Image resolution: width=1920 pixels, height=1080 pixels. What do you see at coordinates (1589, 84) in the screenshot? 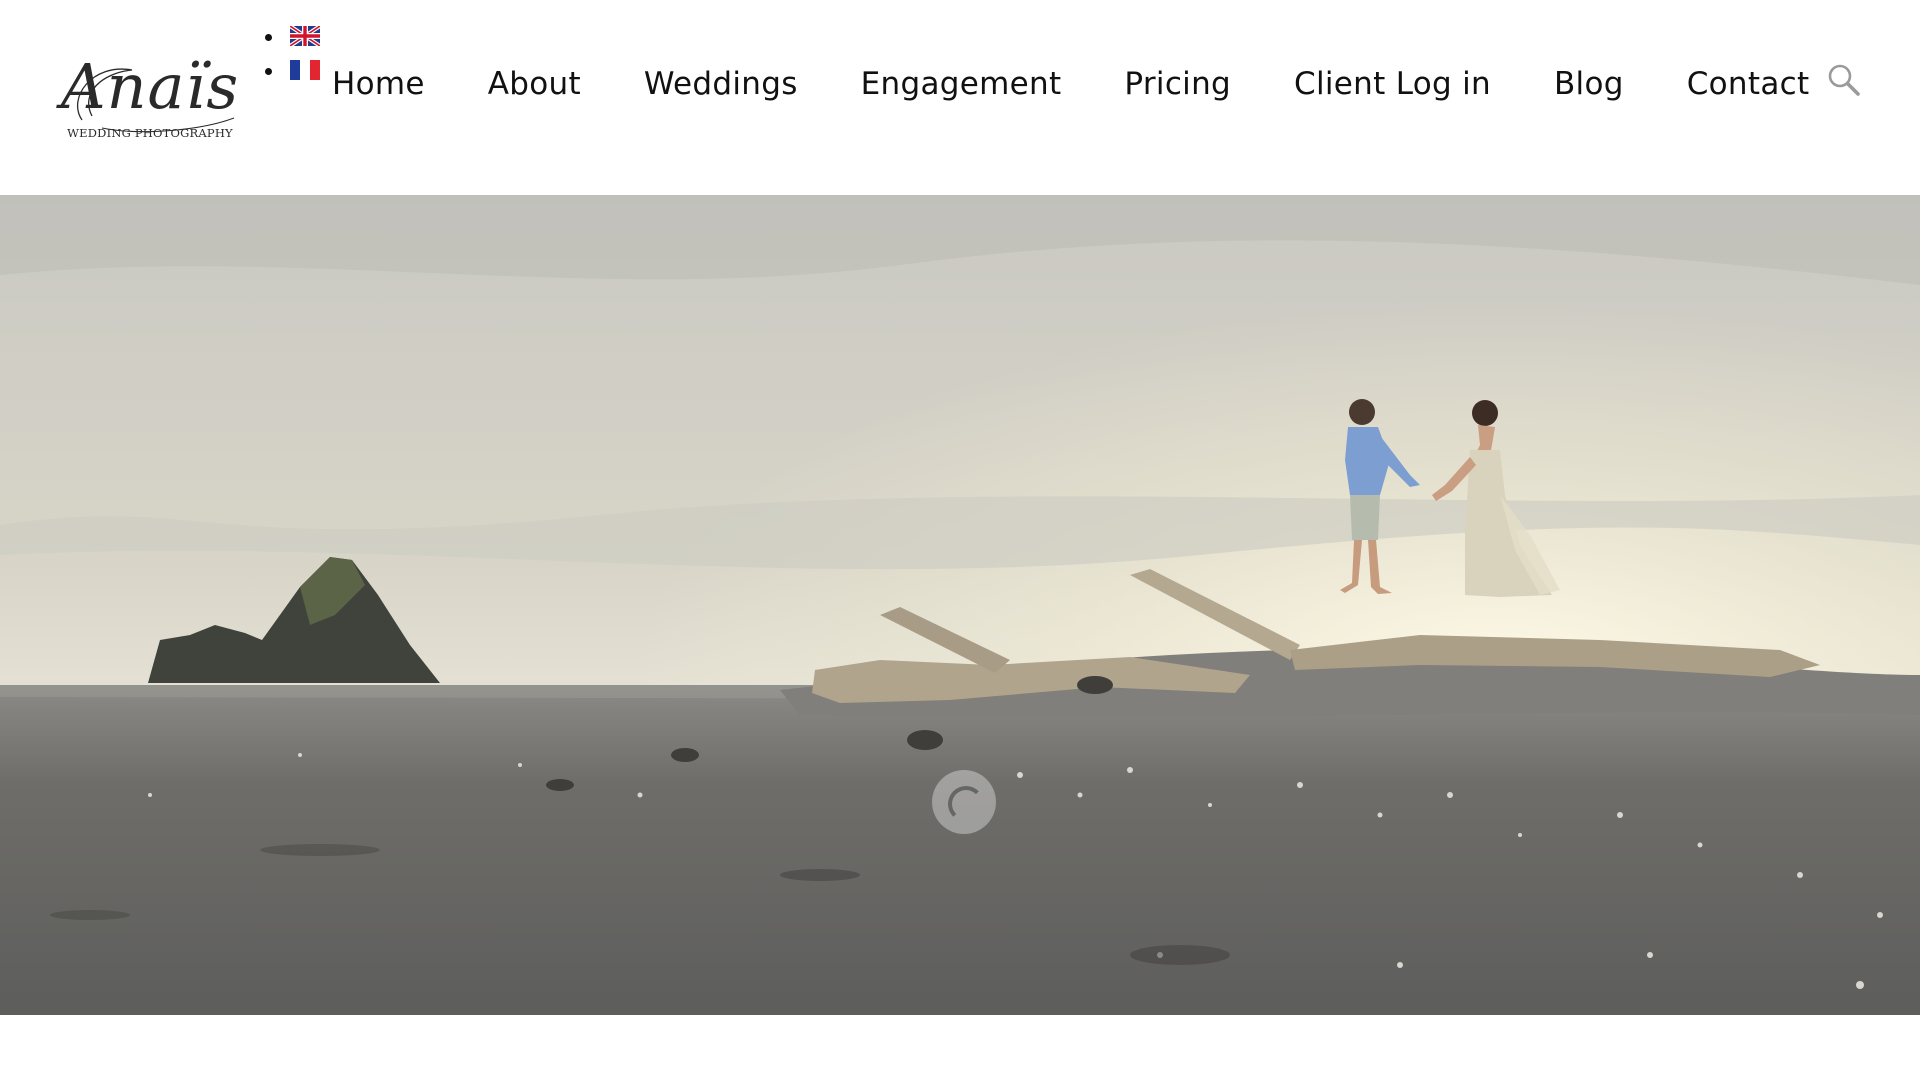
I see `nav-blog: Blog` at bounding box center [1589, 84].